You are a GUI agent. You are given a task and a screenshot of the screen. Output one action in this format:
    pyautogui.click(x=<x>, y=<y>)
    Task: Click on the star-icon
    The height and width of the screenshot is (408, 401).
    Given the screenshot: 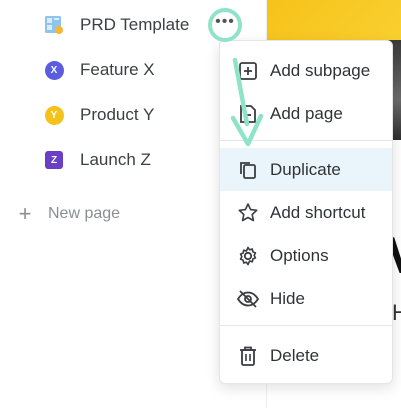 What is the action you would take?
    pyautogui.click(x=248, y=213)
    